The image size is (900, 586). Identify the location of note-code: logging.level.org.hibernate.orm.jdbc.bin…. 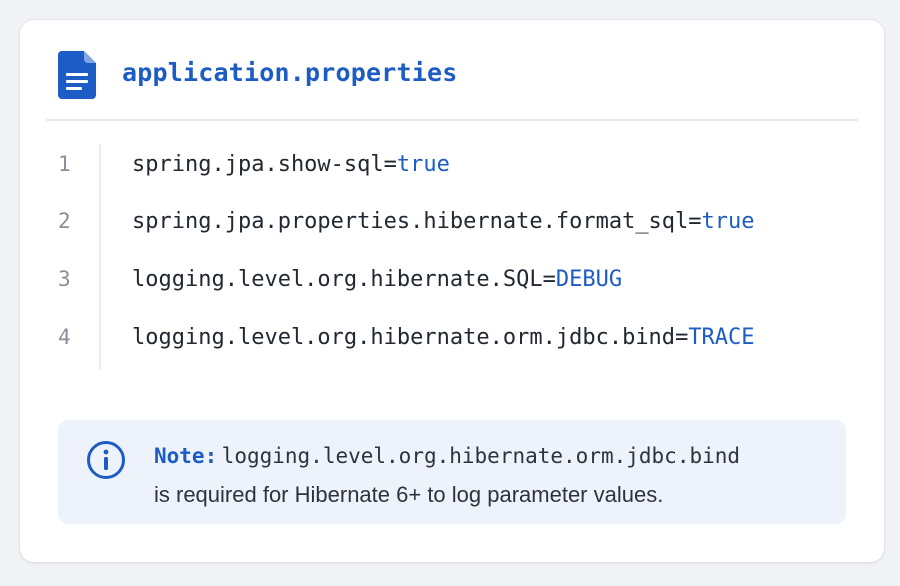
(481, 456).